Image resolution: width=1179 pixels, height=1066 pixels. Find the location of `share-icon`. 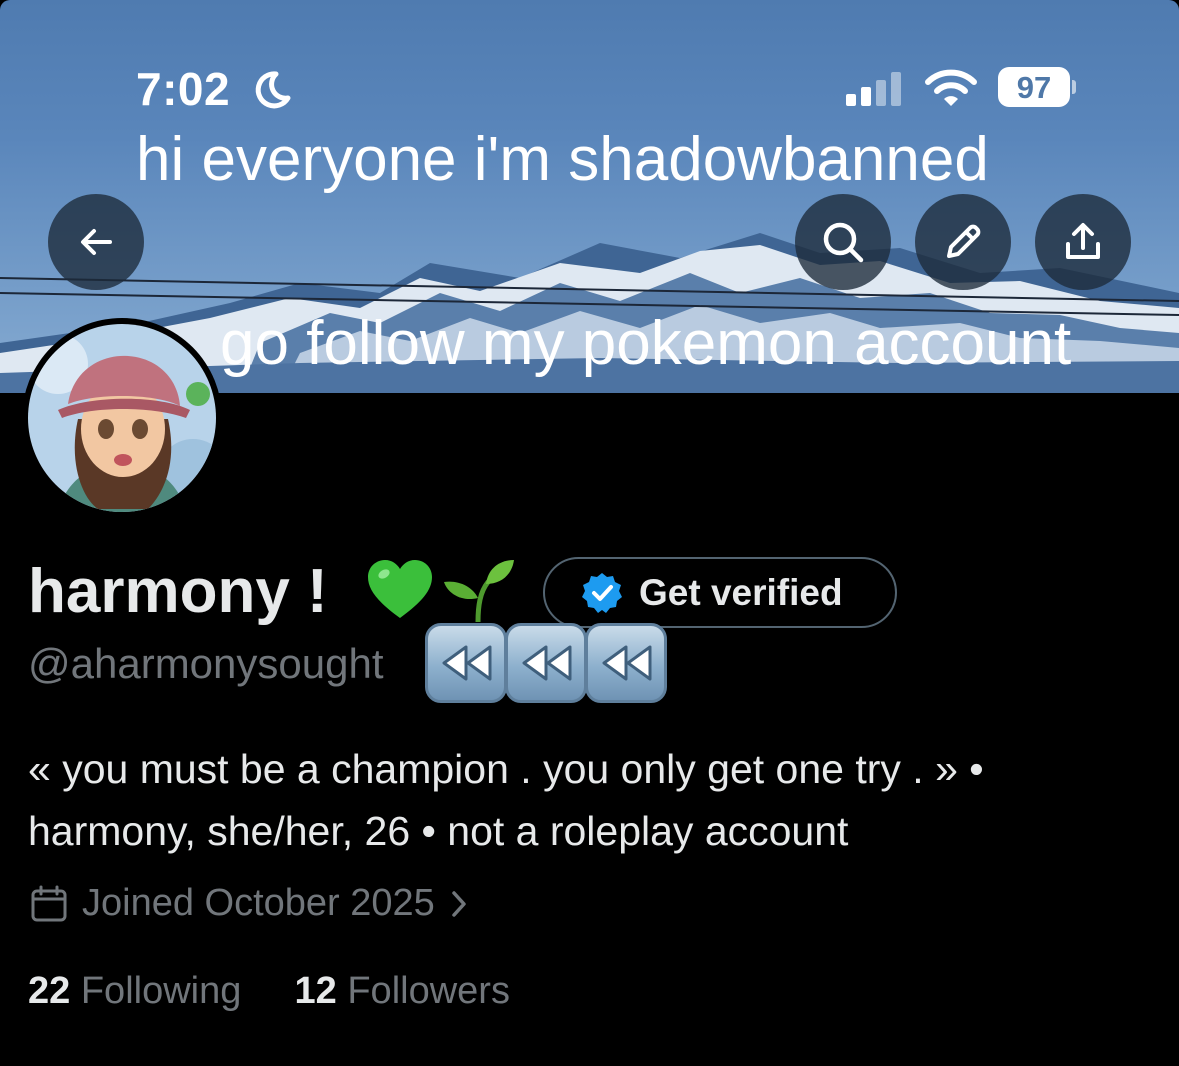

share-icon is located at coordinates (1083, 241).